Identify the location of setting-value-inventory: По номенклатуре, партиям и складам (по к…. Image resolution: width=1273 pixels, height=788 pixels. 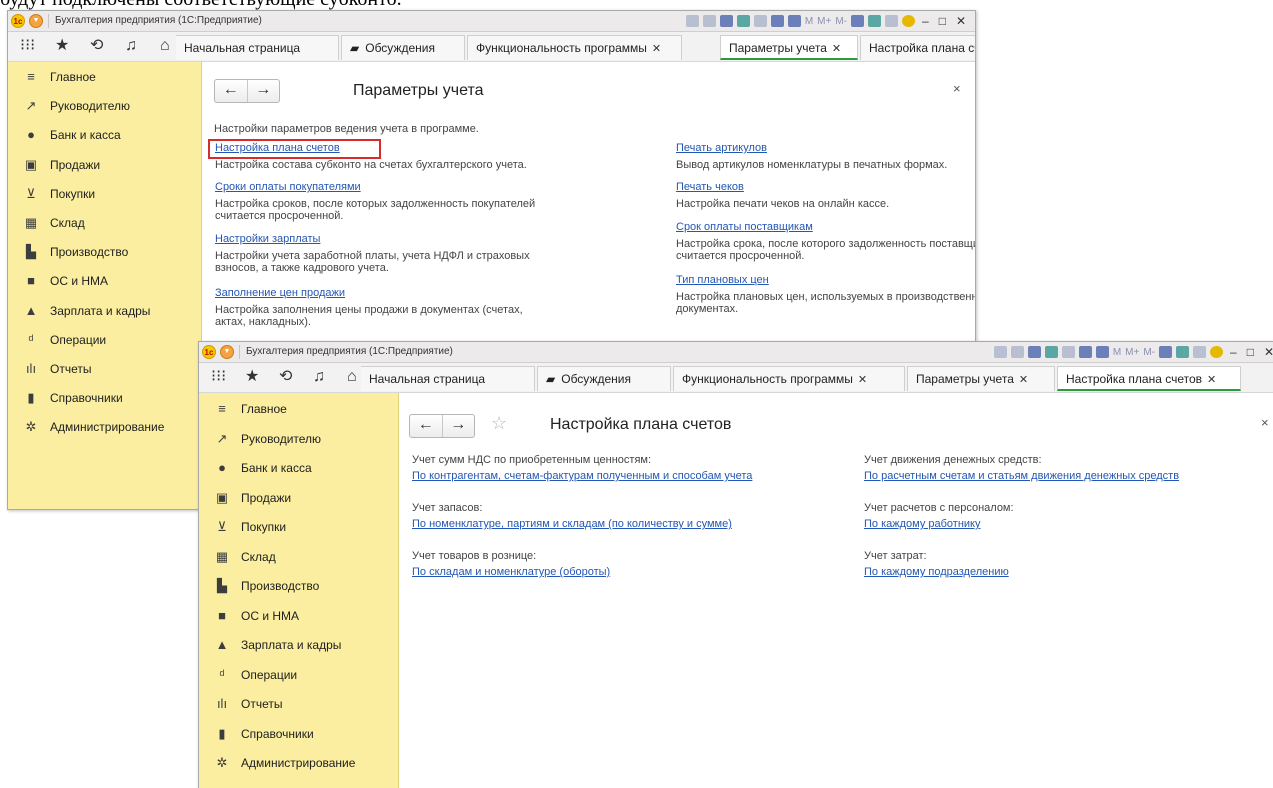
(572, 524).